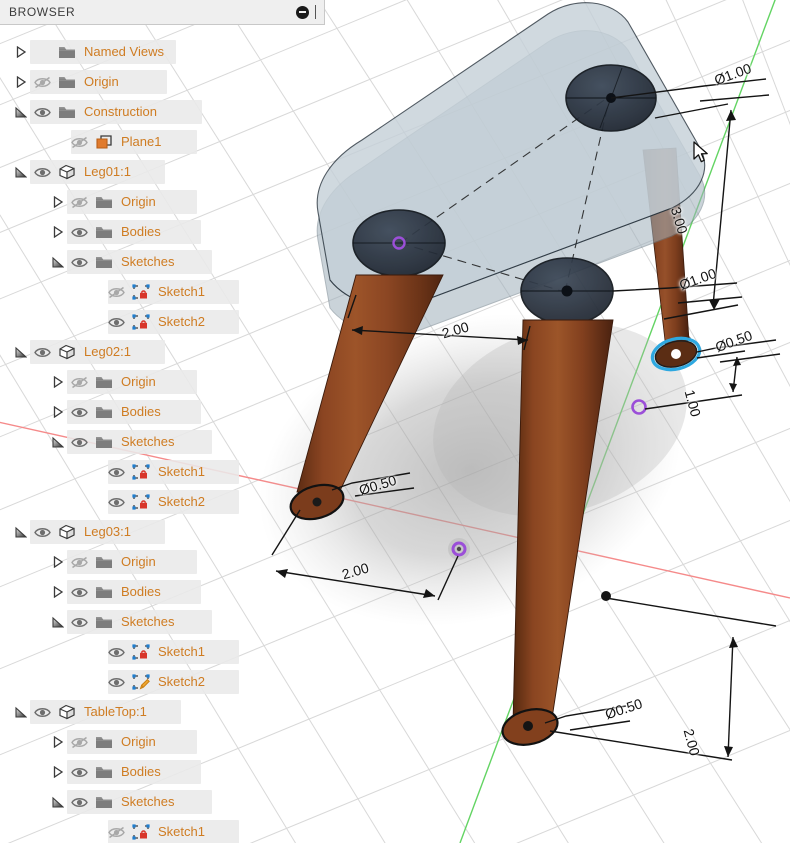  I want to click on browser-item-leg03: Leg03:1, so click(88, 532).